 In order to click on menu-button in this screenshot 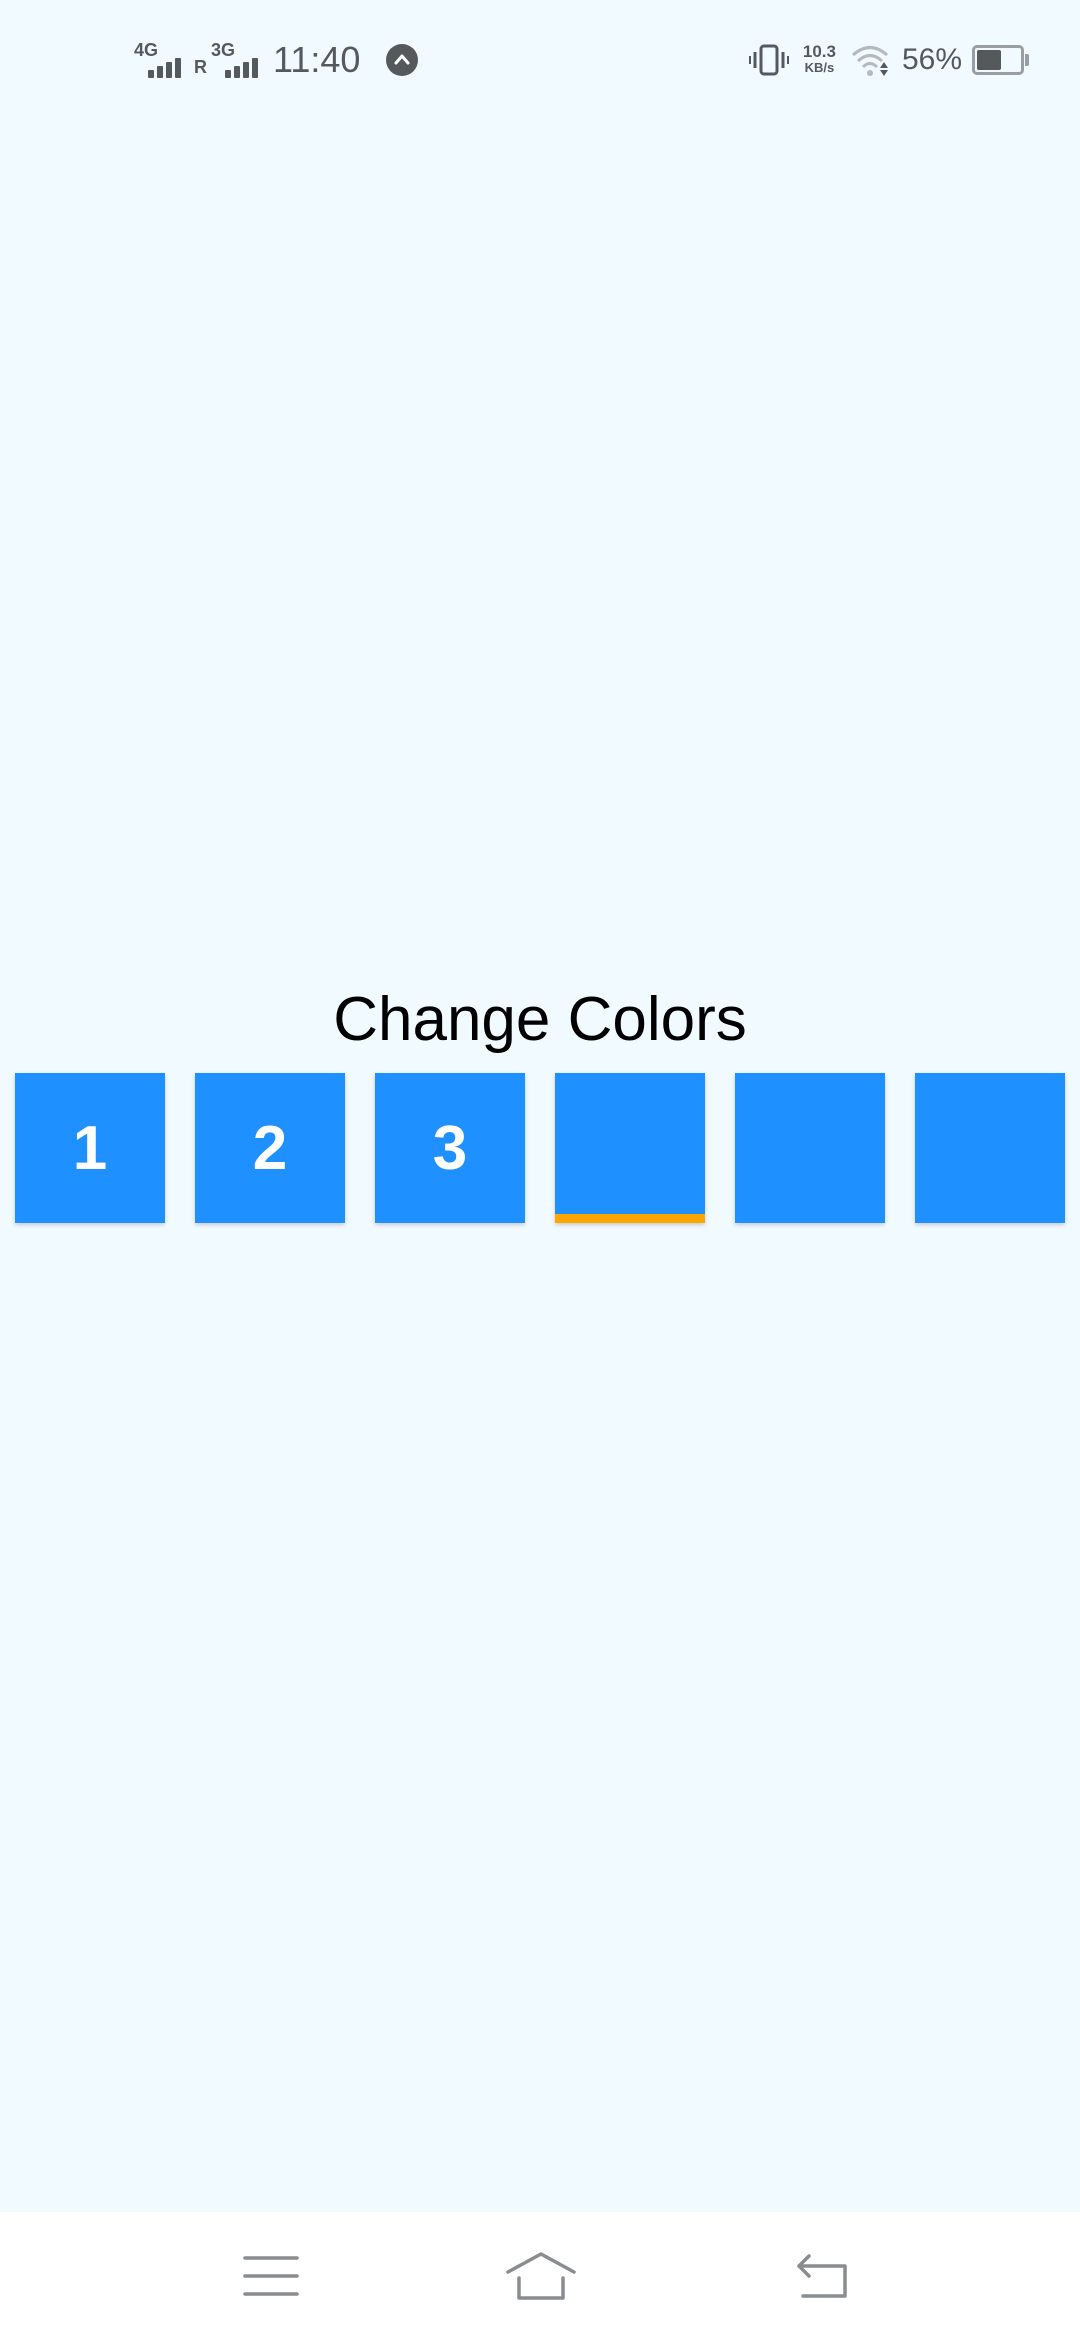, I will do `click(271, 2276)`.